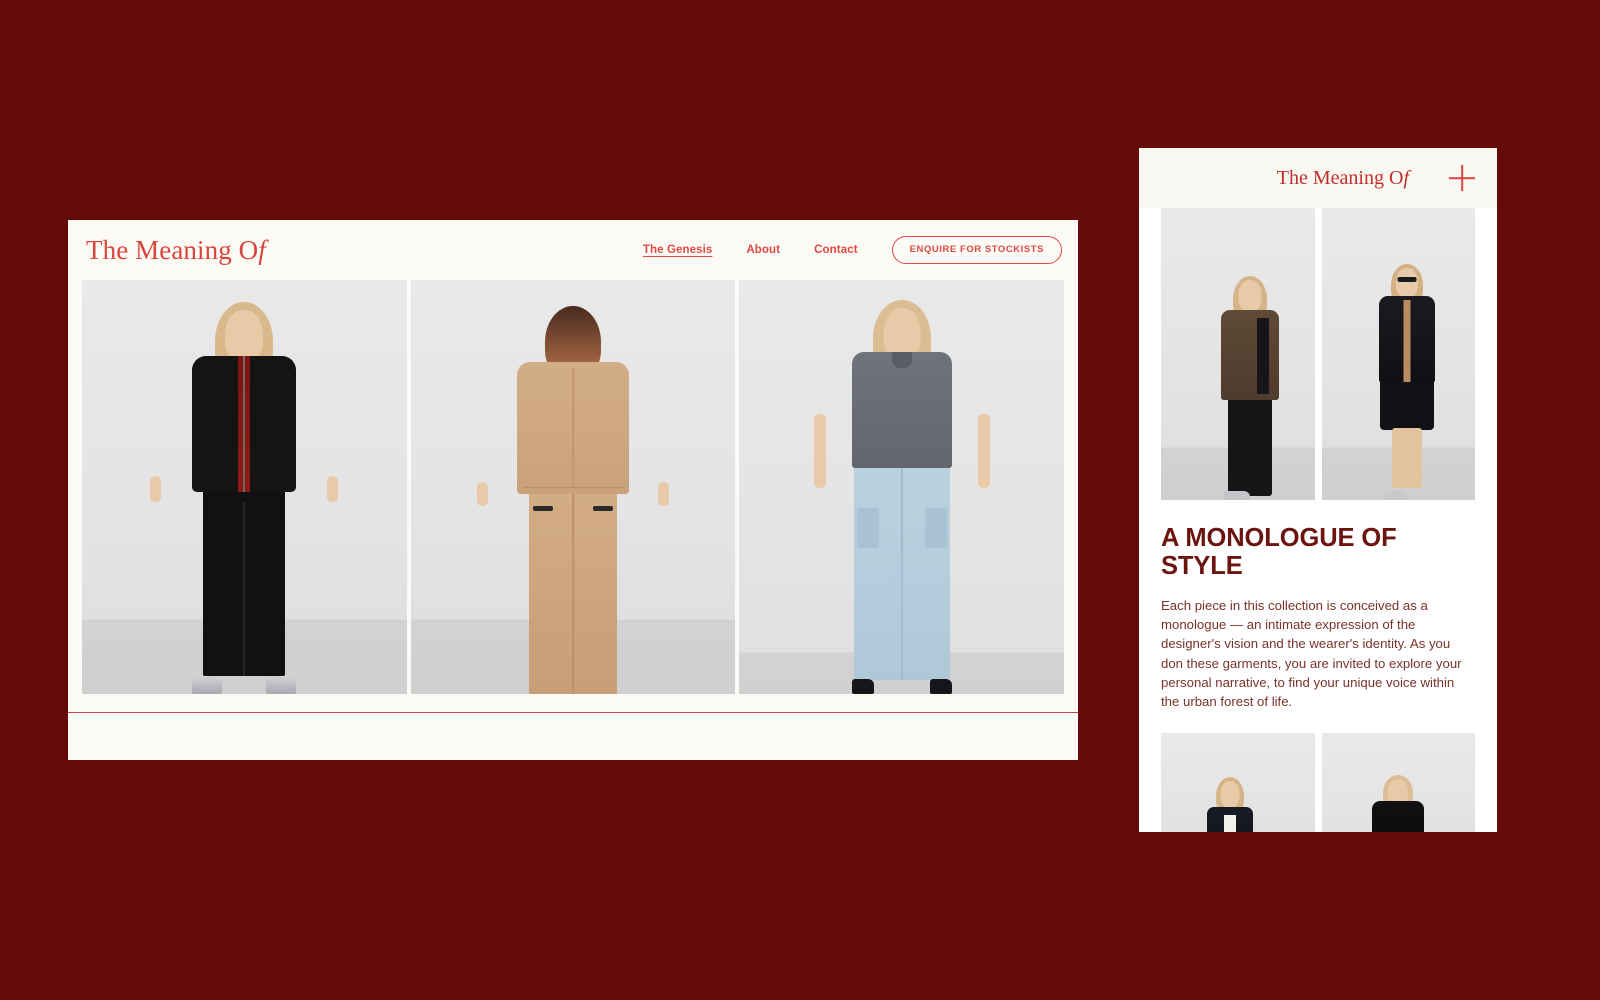 Image resolution: width=1600 pixels, height=1000 pixels. Describe the element at coordinates (1407, 339) in the screenshot. I see `black-blazer` at that location.